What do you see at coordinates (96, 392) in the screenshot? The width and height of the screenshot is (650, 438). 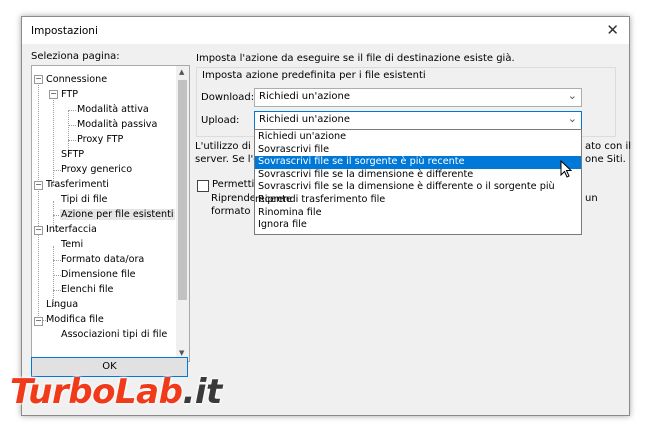 I see `watermark-part1: TurboLab` at bounding box center [96, 392].